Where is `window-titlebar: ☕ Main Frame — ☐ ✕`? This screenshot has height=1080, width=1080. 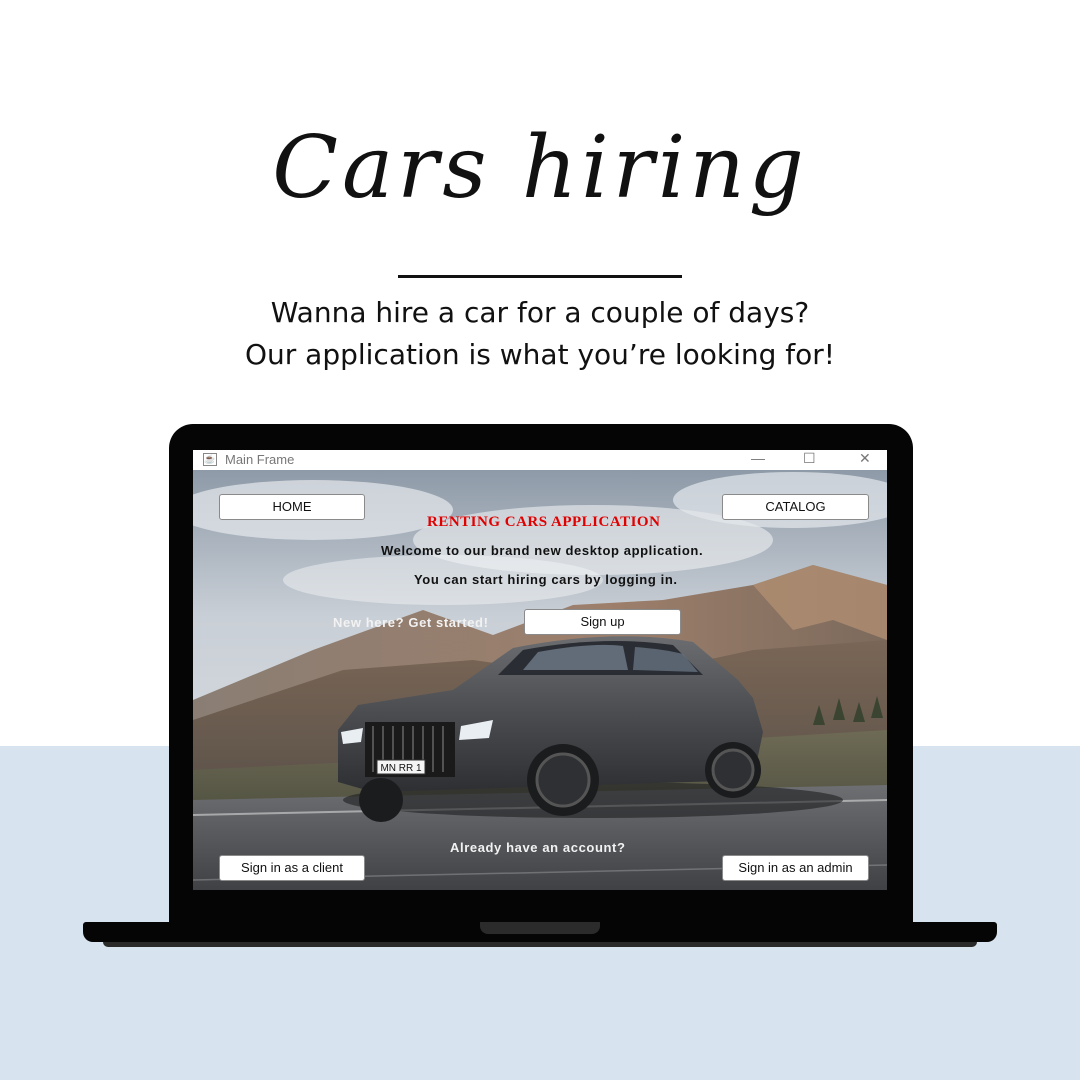
window-titlebar: ☕ Main Frame — ☐ ✕ is located at coordinates (540, 460).